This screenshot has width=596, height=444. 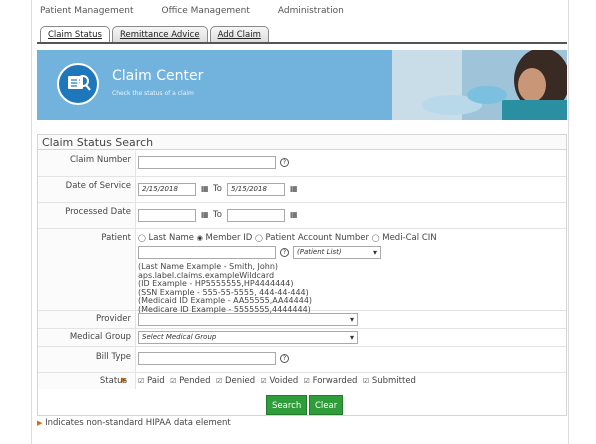 I want to click on claim-center-banner: Claim Center Check the status of a claim, so click(x=302, y=85).